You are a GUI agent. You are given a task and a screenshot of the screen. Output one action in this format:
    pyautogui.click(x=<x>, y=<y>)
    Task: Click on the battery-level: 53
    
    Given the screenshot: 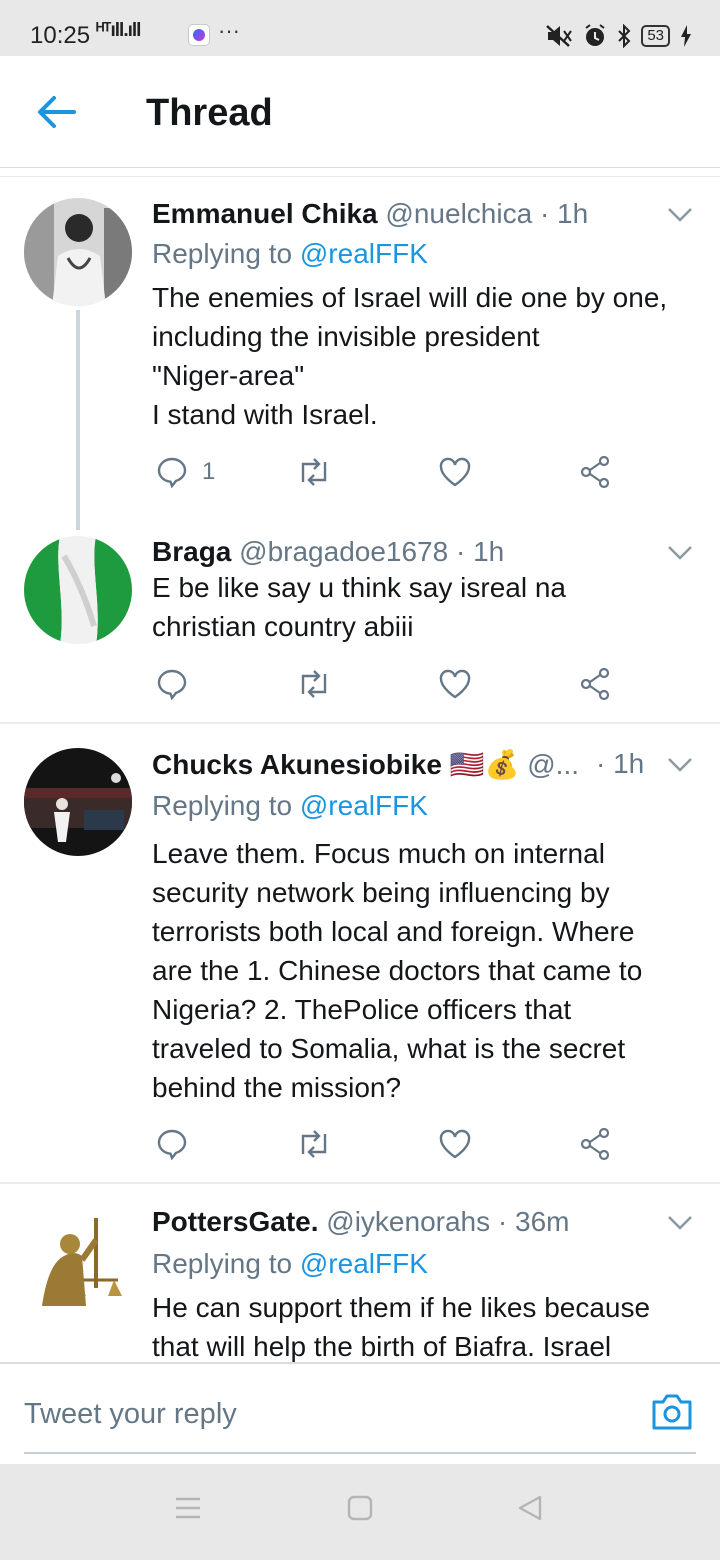 What is the action you would take?
    pyautogui.click(x=655, y=36)
    